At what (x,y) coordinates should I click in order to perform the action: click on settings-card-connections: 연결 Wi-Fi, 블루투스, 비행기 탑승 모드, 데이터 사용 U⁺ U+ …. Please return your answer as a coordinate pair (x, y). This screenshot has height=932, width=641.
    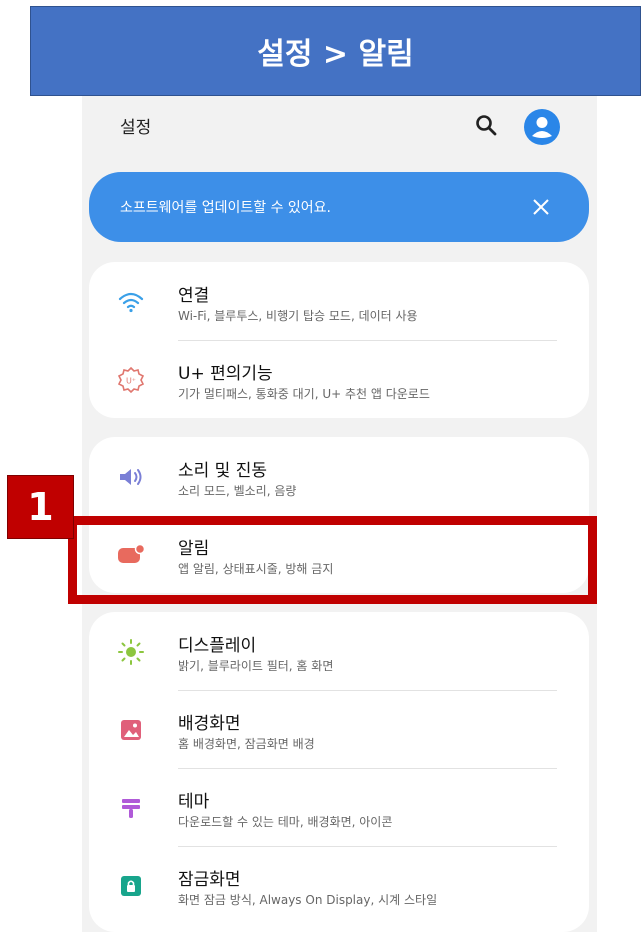
    Looking at the image, I should click on (339, 340).